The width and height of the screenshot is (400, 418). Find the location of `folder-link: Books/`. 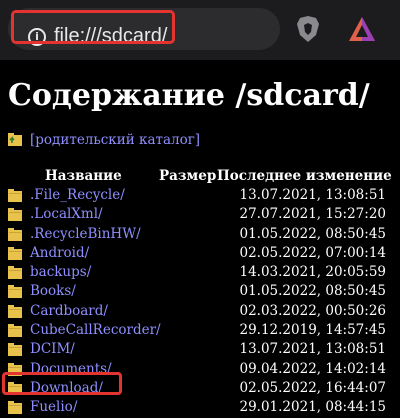

folder-link: Books/ is located at coordinates (53, 291).